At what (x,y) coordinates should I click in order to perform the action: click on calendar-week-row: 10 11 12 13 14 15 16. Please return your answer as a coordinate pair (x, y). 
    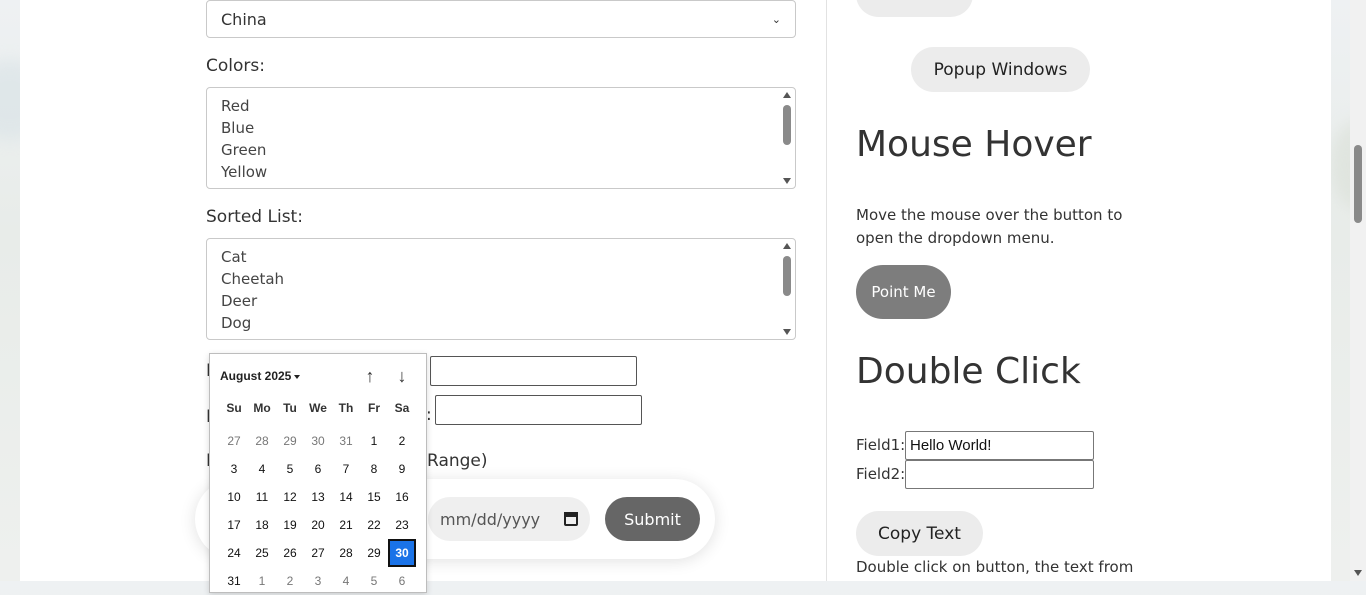
    Looking at the image, I should click on (318, 497).